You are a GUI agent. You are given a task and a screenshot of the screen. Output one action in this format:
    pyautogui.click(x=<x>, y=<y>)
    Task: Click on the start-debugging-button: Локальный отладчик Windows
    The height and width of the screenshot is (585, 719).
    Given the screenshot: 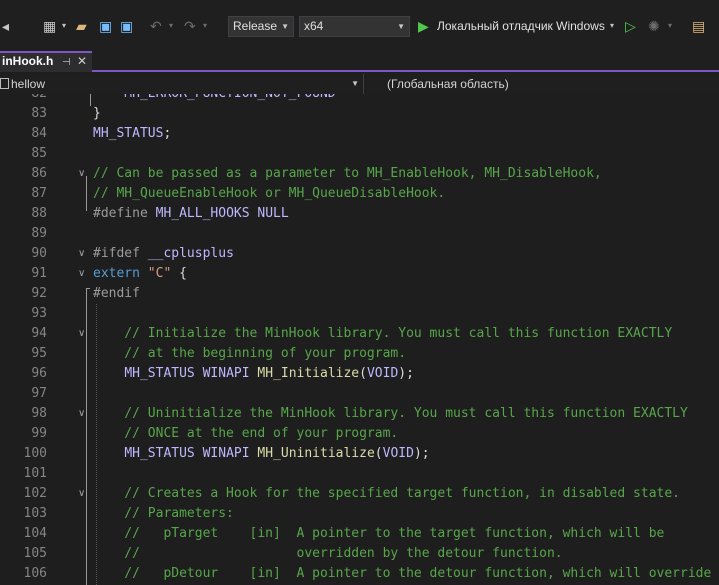 What is the action you would take?
    pyautogui.click(x=521, y=26)
    